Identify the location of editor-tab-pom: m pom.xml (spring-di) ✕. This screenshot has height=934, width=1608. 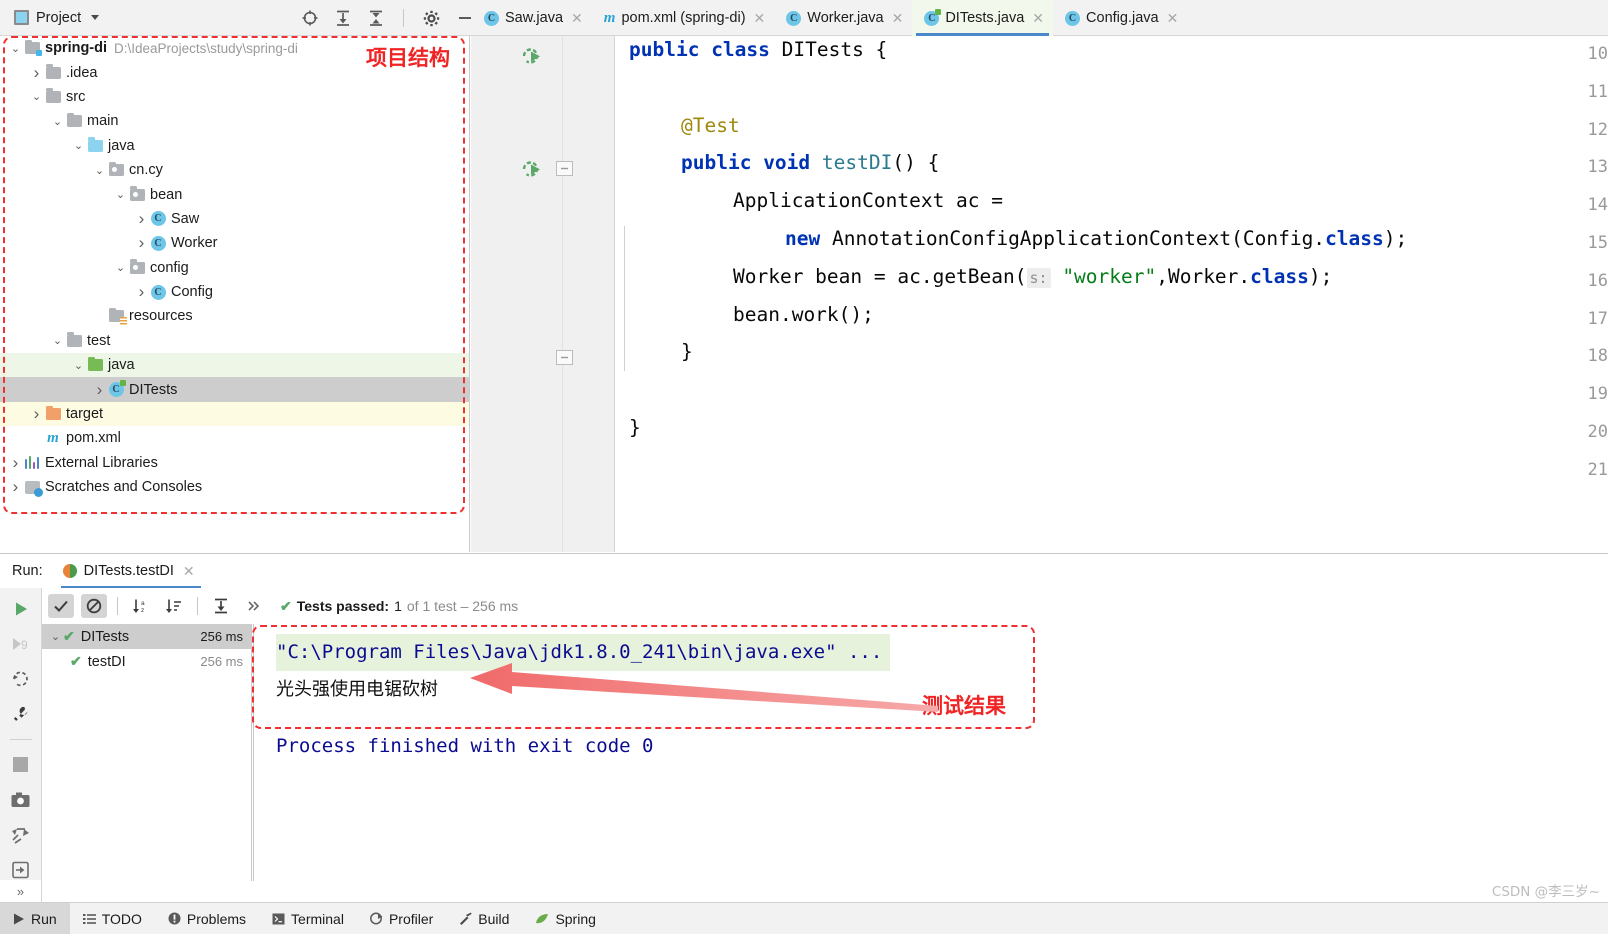
(683, 18).